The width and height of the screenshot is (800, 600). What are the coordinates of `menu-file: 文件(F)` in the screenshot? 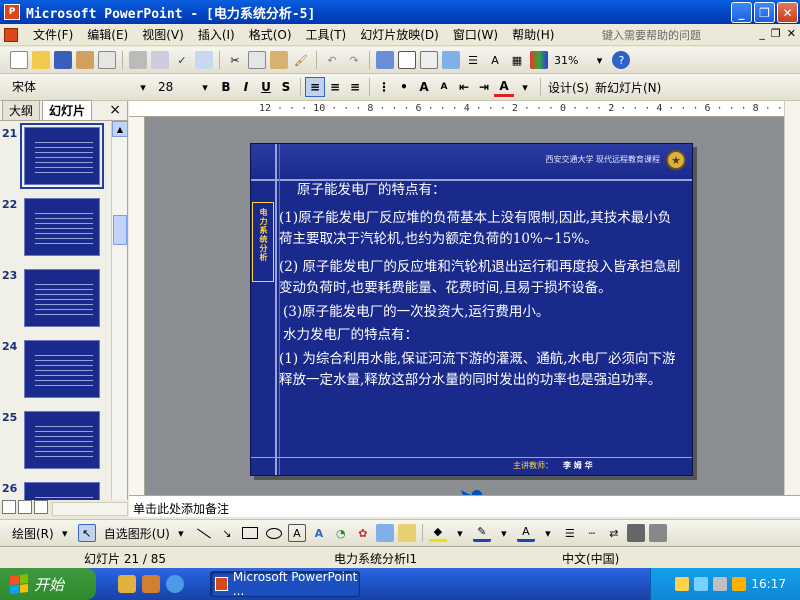 It's located at (53, 35).